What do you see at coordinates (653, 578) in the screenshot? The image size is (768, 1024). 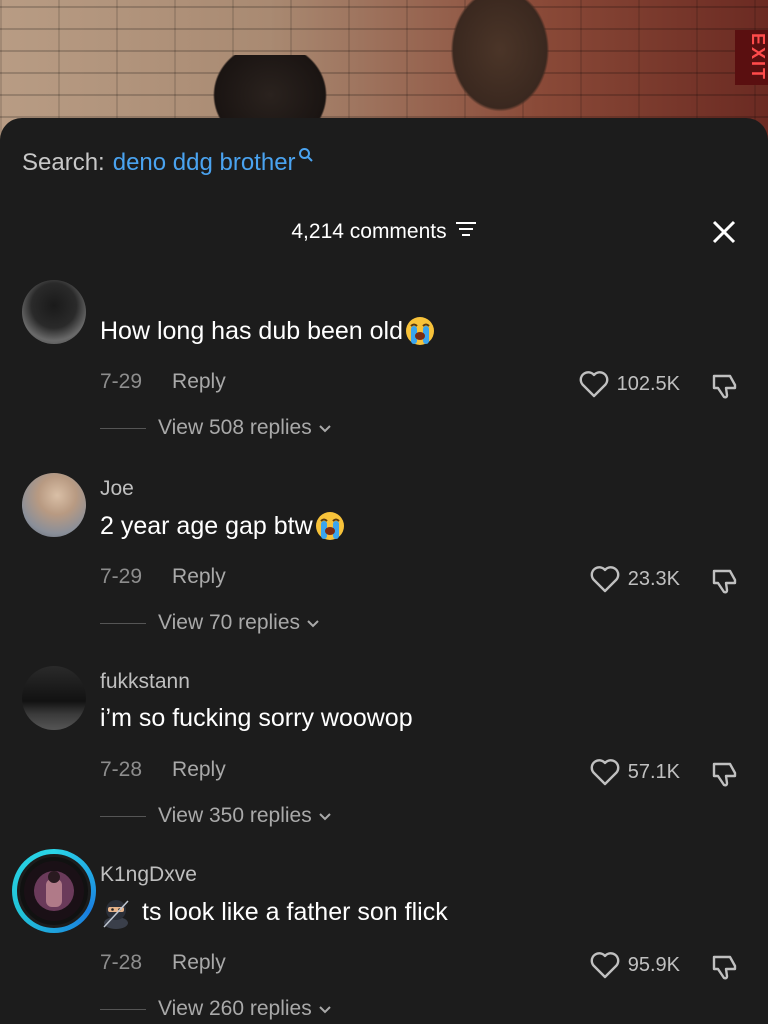 I see `like-count: 23.3K` at bounding box center [653, 578].